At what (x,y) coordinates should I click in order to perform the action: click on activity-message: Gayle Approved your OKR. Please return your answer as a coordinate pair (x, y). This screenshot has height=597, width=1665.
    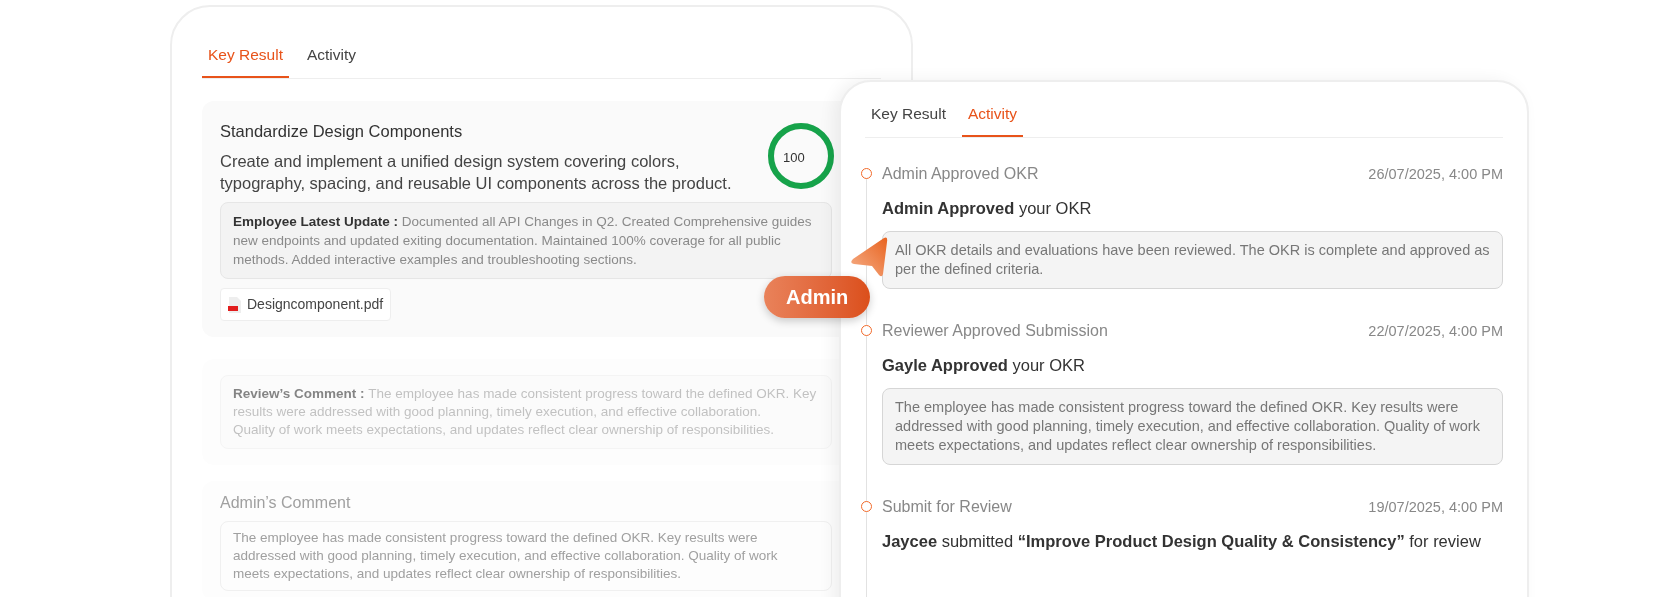
    Looking at the image, I should click on (984, 365).